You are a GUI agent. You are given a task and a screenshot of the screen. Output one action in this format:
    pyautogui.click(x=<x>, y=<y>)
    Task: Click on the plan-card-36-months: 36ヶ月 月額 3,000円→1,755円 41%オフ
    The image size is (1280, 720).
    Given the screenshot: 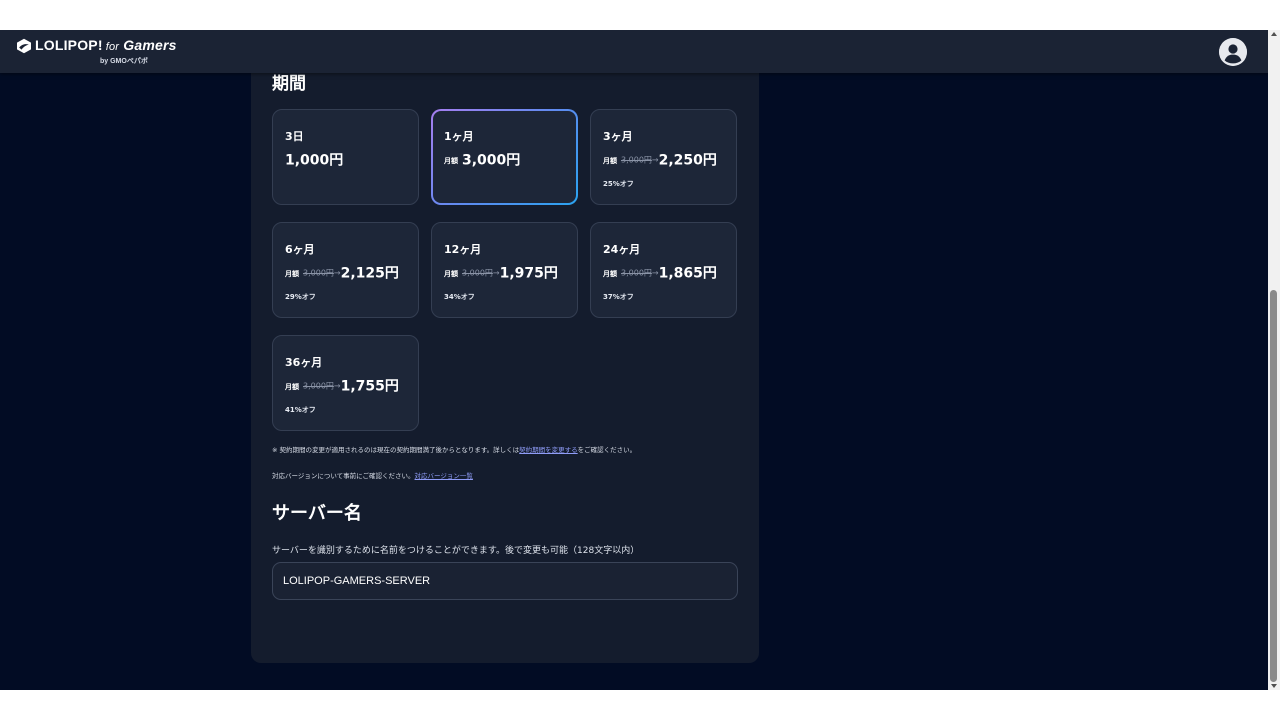 What is the action you would take?
    pyautogui.click(x=345, y=383)
    